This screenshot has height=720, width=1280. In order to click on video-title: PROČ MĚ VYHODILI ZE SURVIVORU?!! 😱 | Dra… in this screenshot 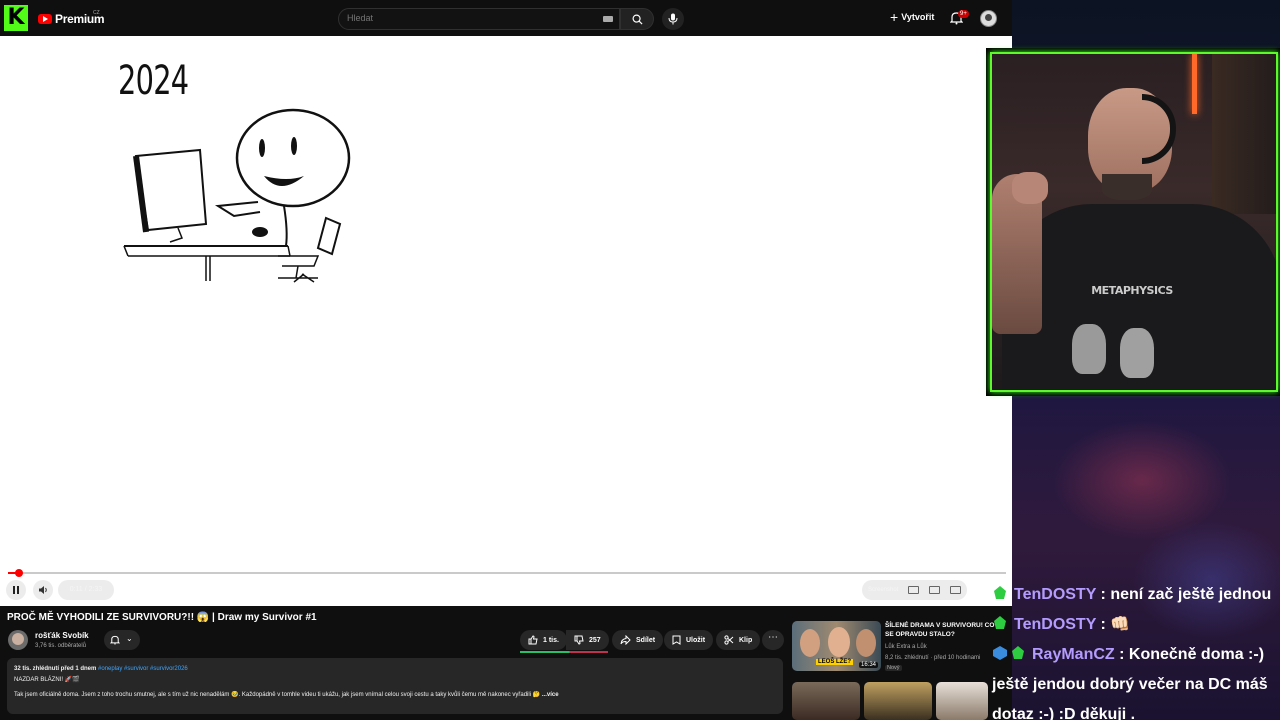, I will do `click(162, 617)`.